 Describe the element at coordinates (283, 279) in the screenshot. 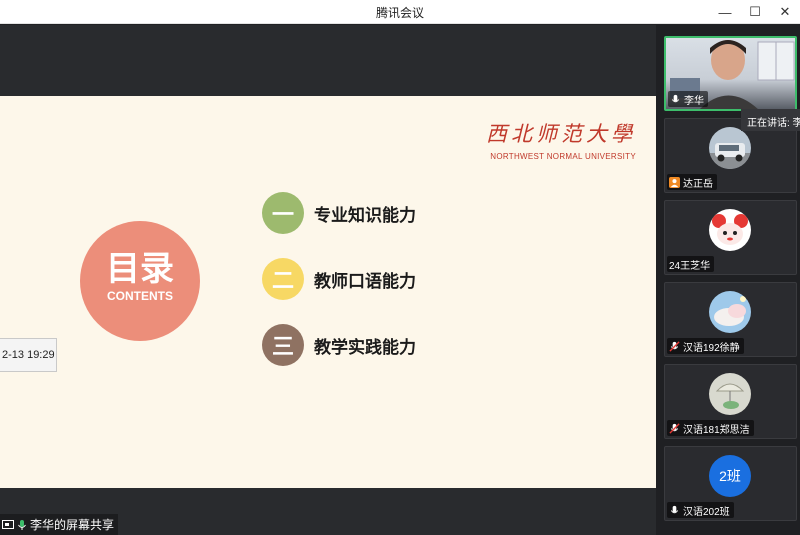

I see `toc-number-2: 二` at that location.